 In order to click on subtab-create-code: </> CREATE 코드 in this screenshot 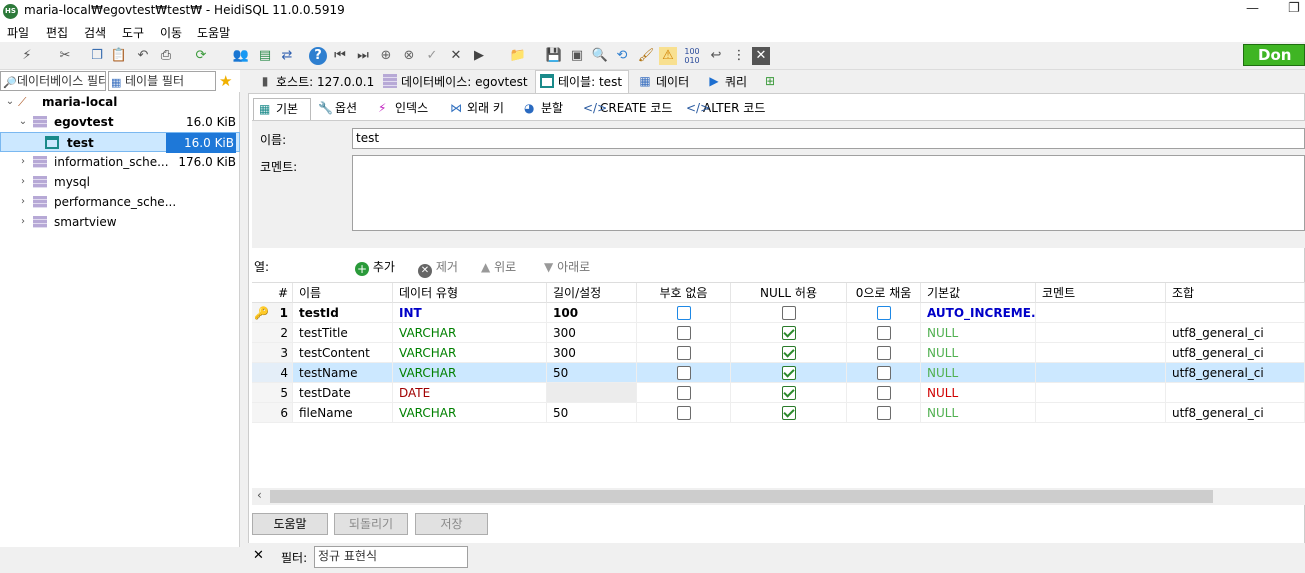, I will do `click(625, 109)`.